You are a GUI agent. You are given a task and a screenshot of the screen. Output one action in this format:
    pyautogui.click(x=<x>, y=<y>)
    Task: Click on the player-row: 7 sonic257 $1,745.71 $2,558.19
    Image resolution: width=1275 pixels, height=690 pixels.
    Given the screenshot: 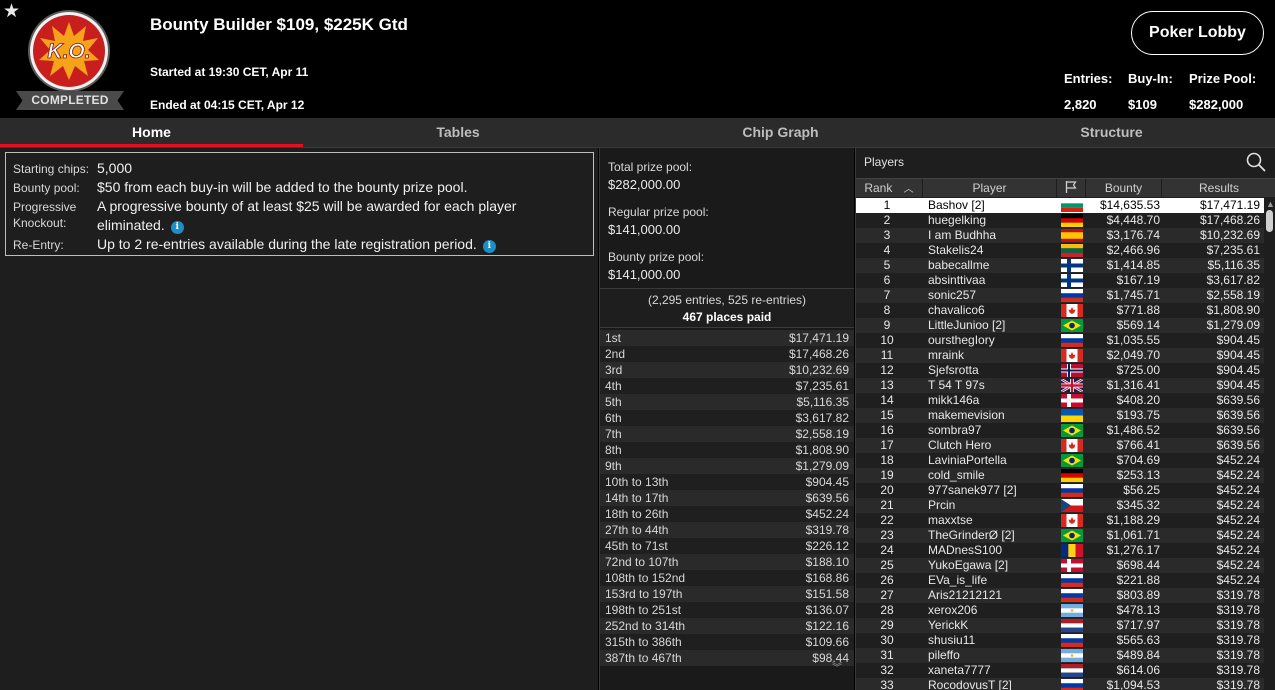 What is the action you would take?
    pyautogui.click(x=1060, y=295)
    